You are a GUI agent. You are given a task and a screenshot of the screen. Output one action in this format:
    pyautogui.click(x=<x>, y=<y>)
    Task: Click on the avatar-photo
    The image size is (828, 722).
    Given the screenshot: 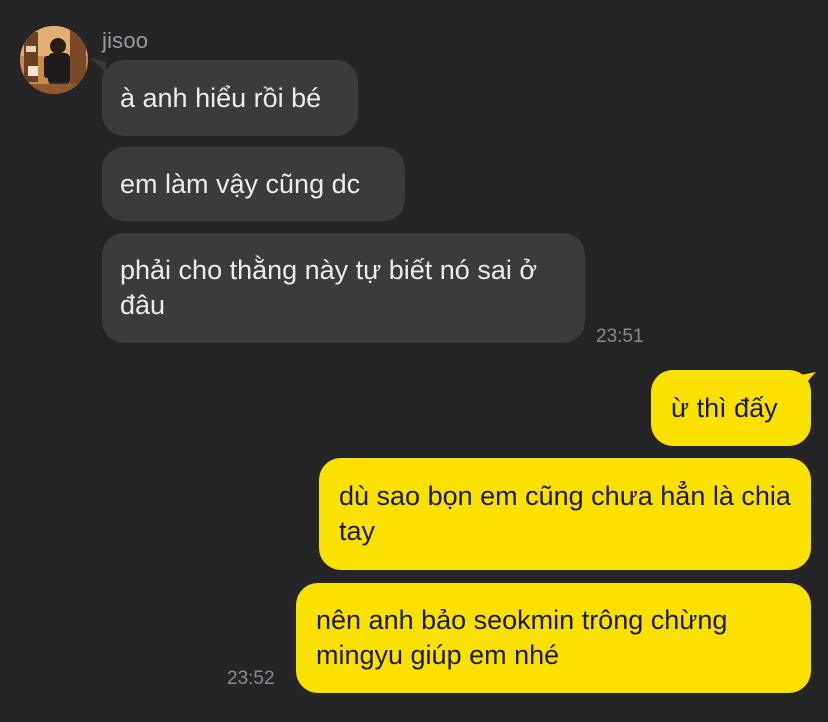 What is the action you would take?
    pyautogui.click(x=54, y=60)
    